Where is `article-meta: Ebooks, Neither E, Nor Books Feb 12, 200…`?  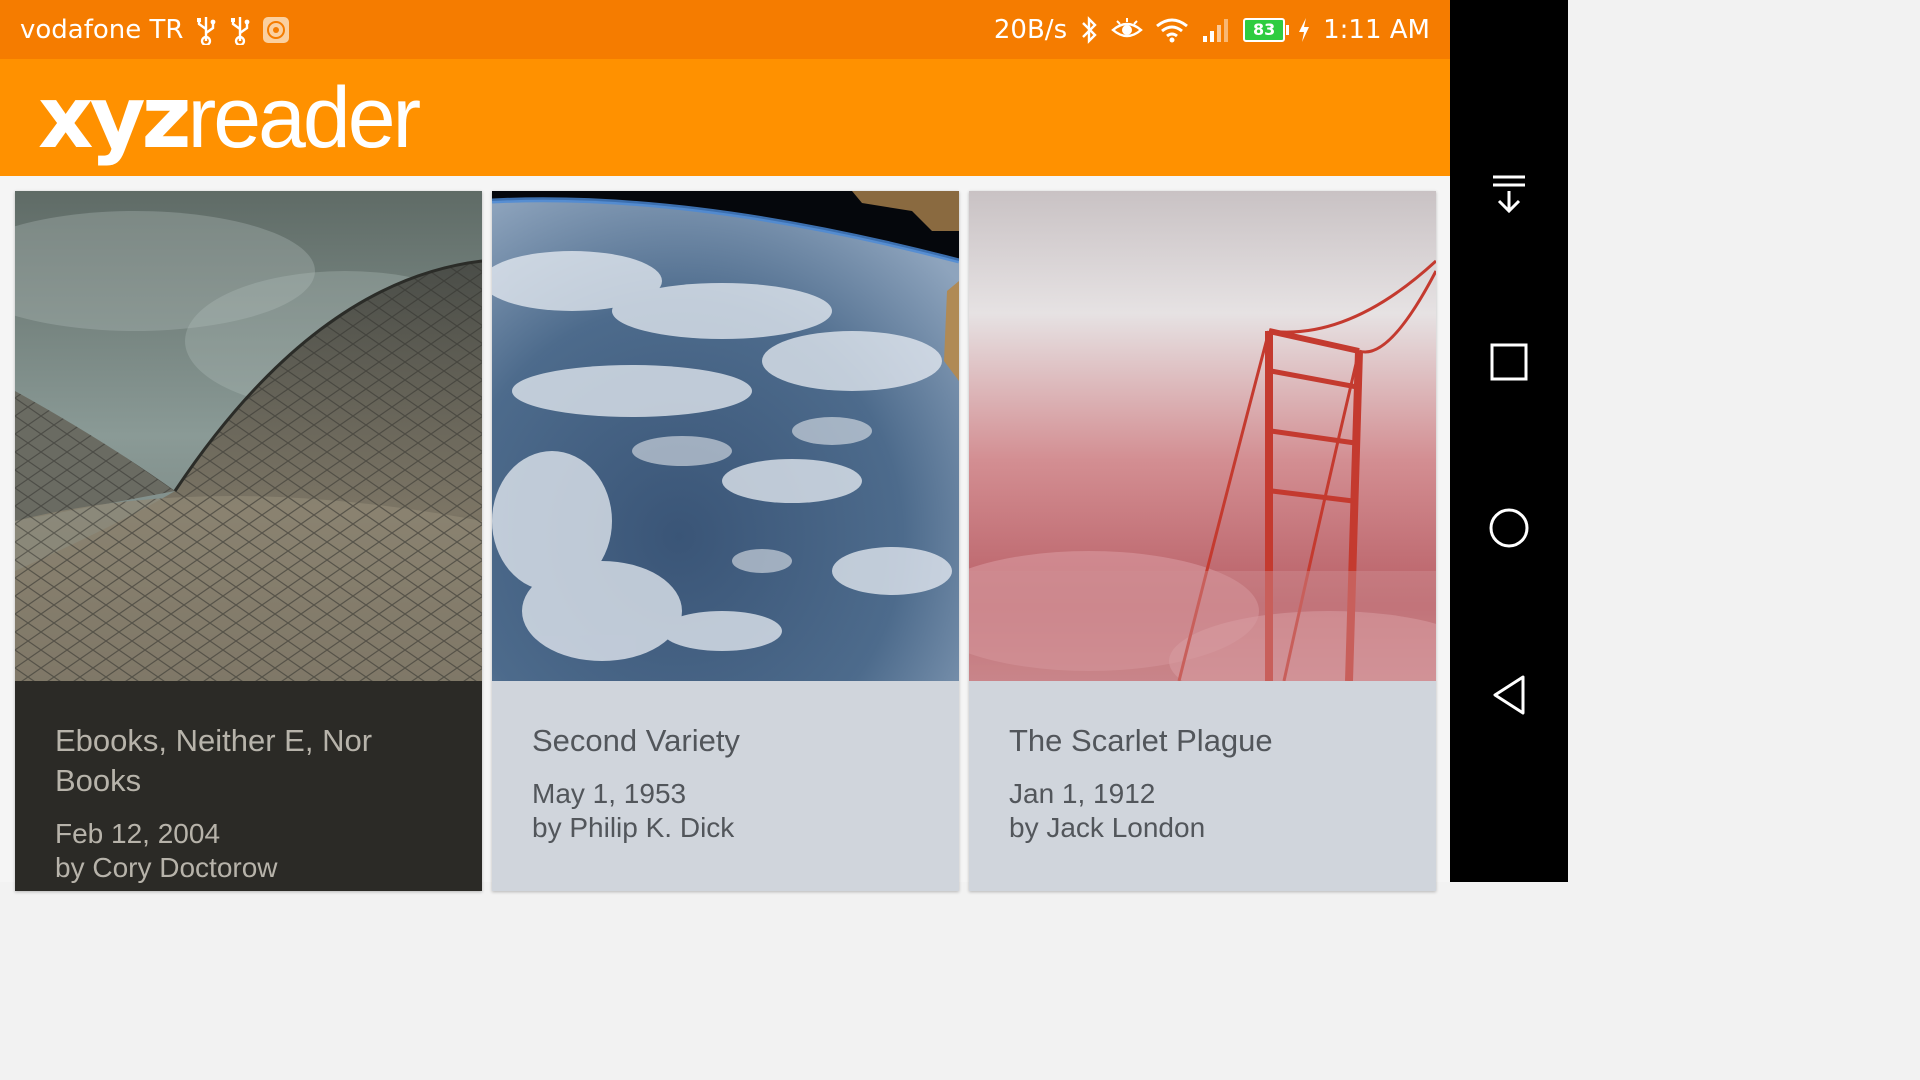
article-meta: Ebooks, Neither E, Nor Books Feb 12, 200… is located at coordinates (248, 786).